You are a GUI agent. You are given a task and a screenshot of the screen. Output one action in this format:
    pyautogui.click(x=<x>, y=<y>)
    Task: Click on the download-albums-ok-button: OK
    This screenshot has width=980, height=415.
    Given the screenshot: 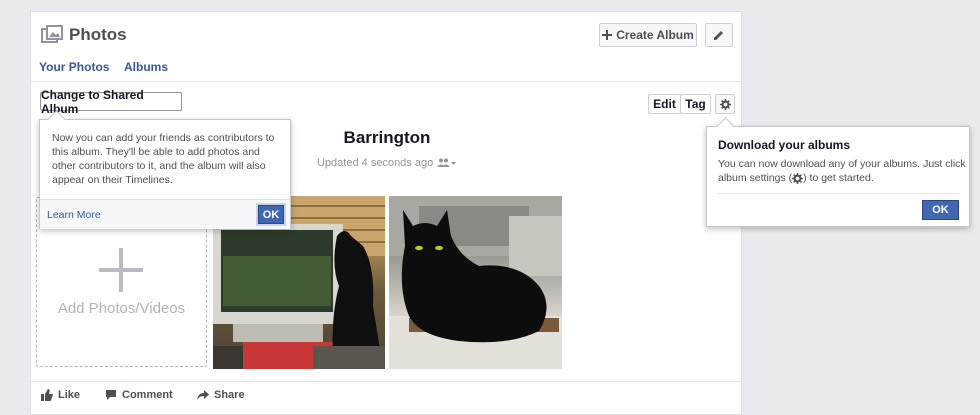 What is the action you would take?
    pyautogui.click(x=940, y=210)
    